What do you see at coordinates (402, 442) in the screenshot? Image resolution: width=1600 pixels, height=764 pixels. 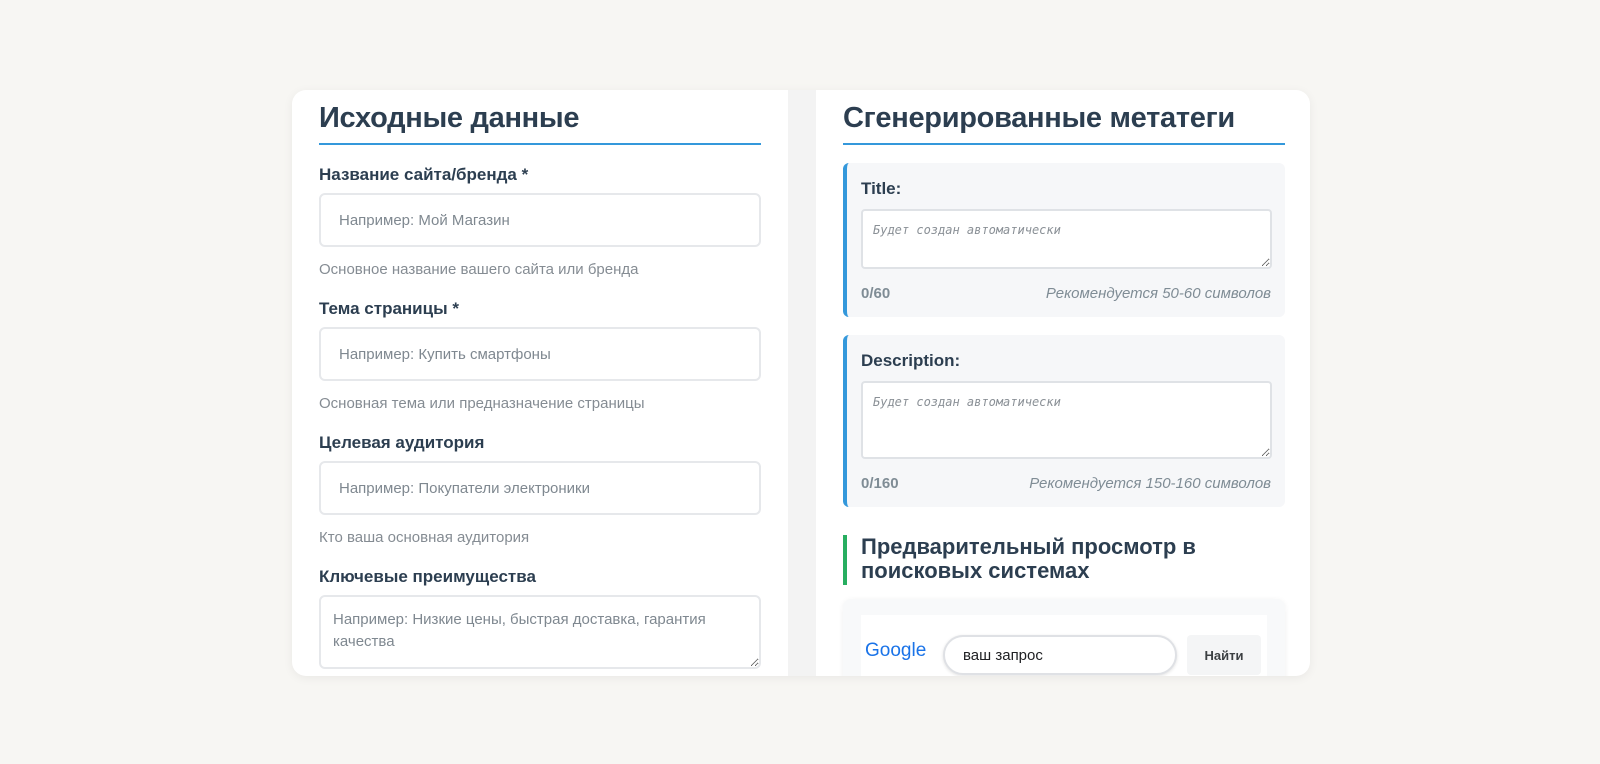 I see `target-audience-label: Целевая аудитория` at bounding box center [402, 442].